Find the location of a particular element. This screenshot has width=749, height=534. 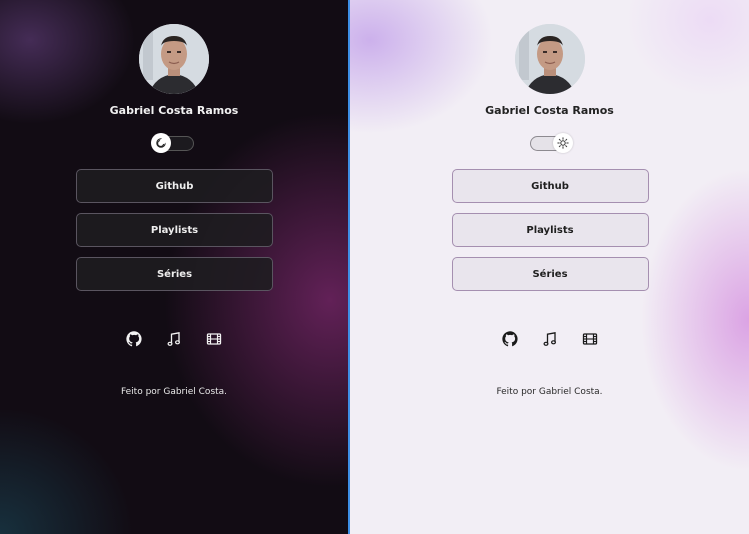

moon-icon is located at coordinates (161, 143).